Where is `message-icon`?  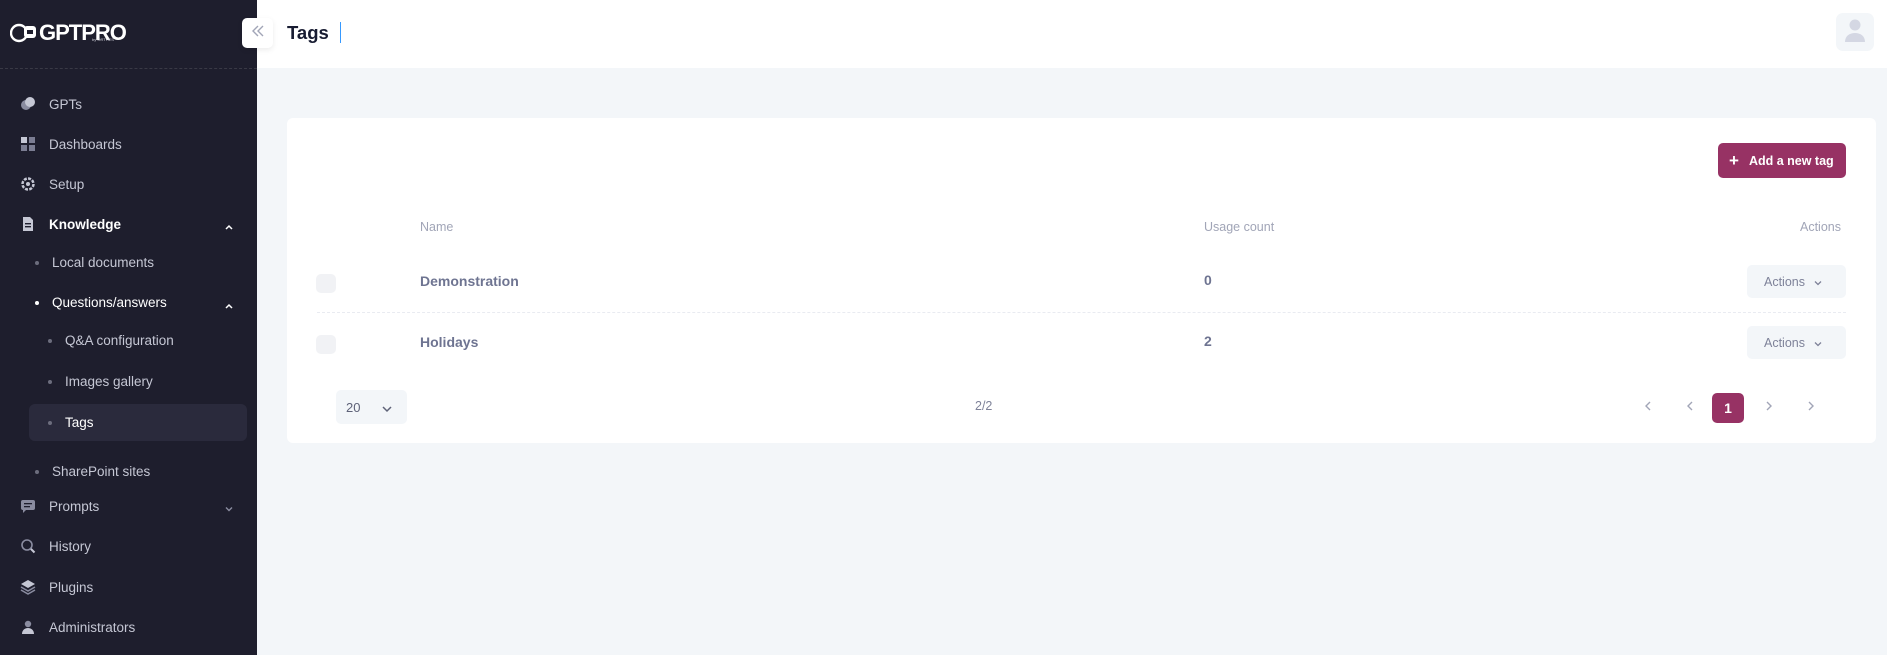 message-icon is located at coordinates (28, 506).